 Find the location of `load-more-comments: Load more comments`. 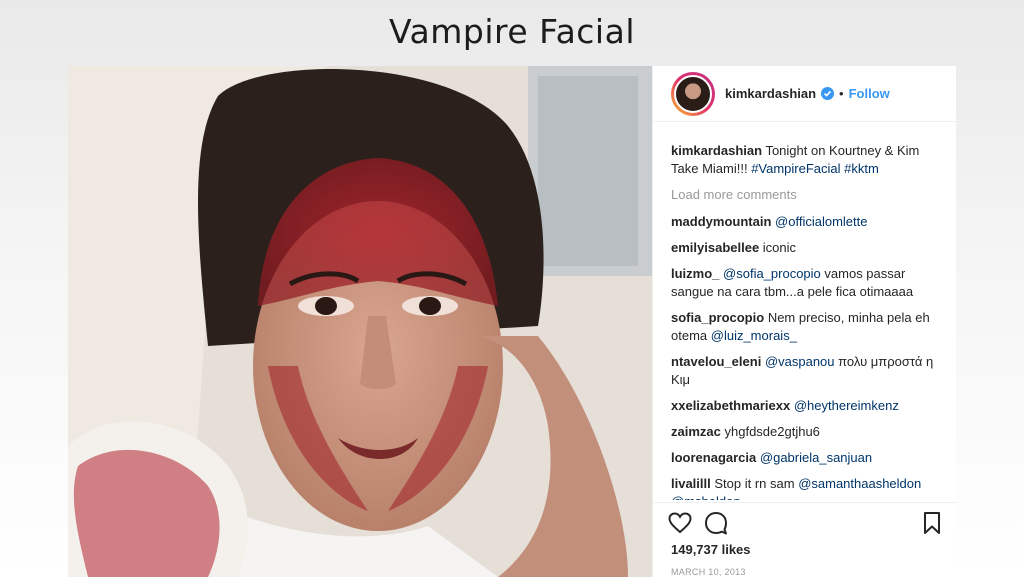

load-more-comments: Load more comments is located at coordinates (804, 195).